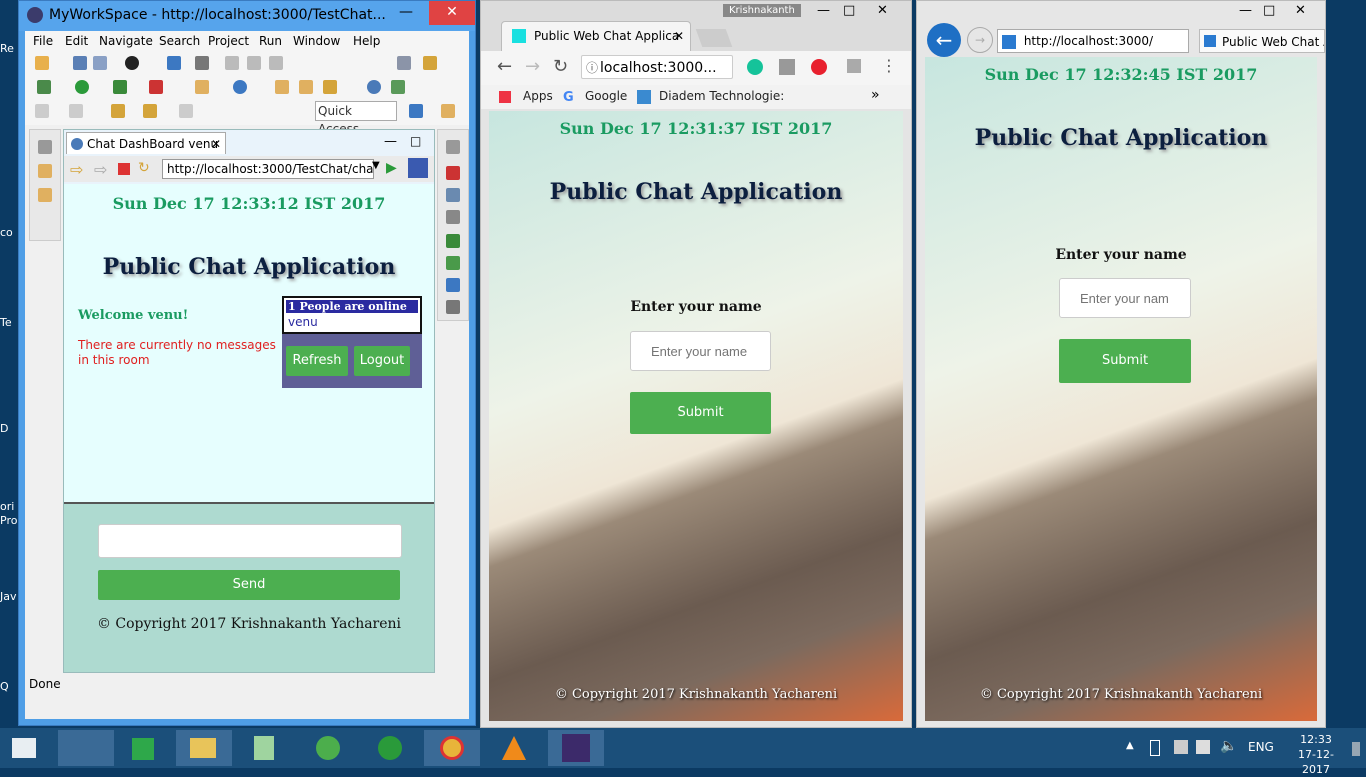 The width and height of the screenshot is (1366, 777). Describe the element at coordinates (762, 10) in the screenshot. I see `profile-name: Krishnakanth` at that location.